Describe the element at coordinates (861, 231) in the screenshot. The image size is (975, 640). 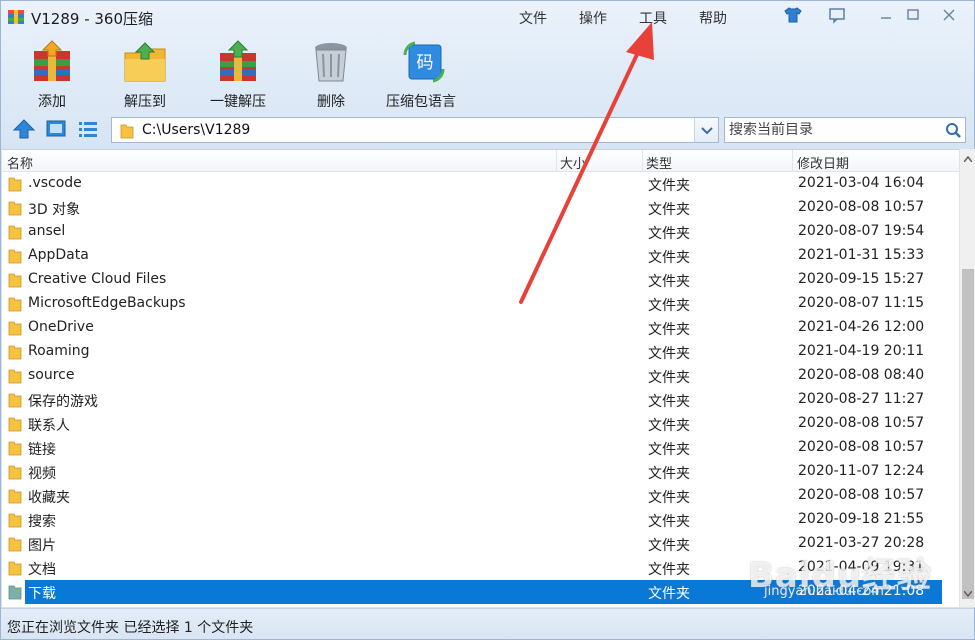
I see `file-modified-date: 2020-08-07 19:54` at that location.